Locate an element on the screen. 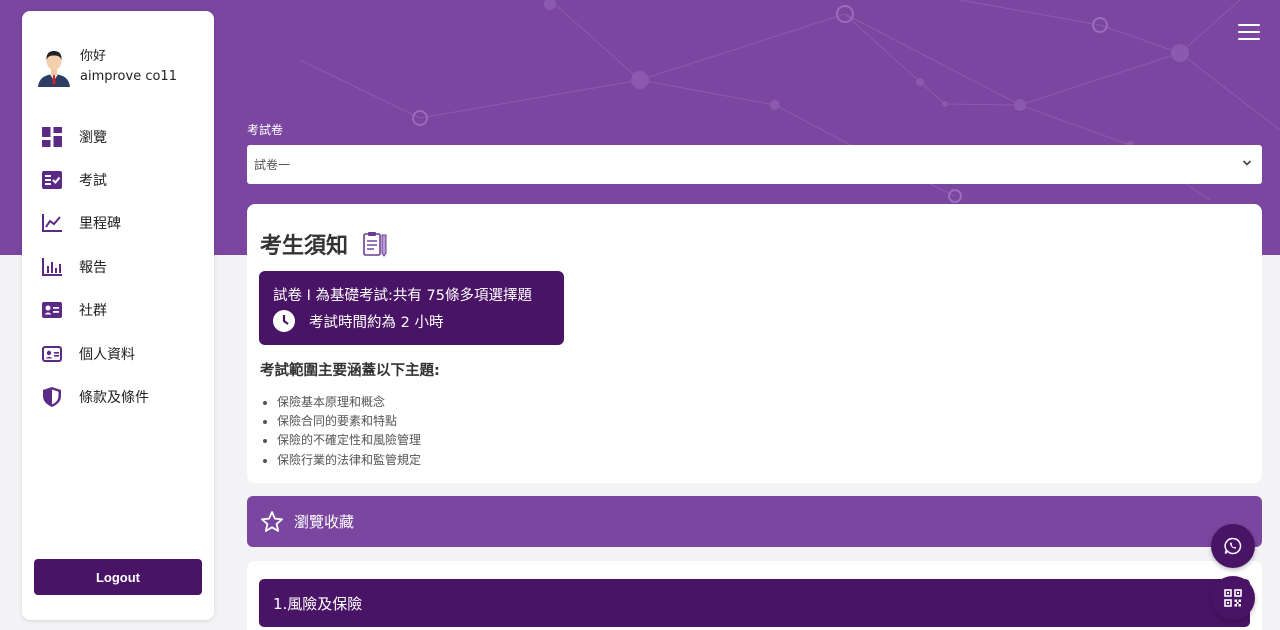  sidebar-item-label: 社群 is located at coordinates (93, 311).